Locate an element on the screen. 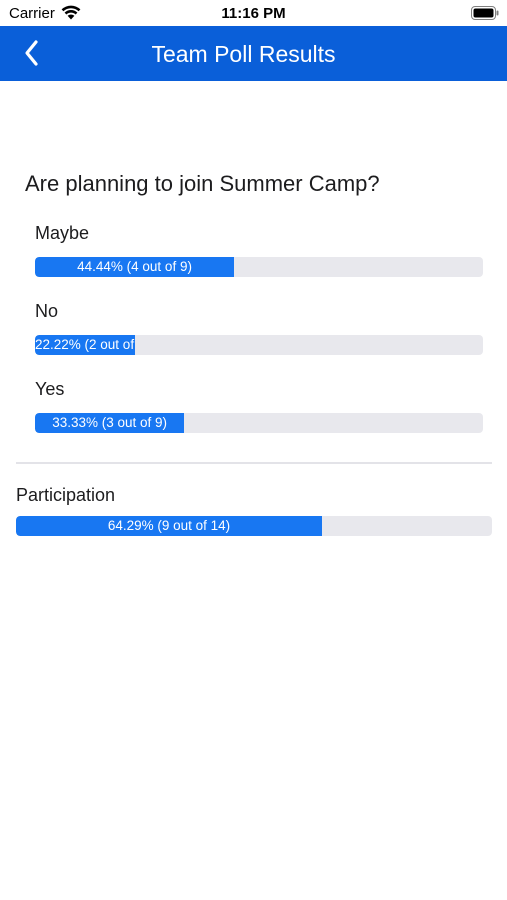 The height and width of the screenshot is (900, 507). result-bar-fill-maybe: 44.44% (4 out of 9) is located at coordinates (135, 267).